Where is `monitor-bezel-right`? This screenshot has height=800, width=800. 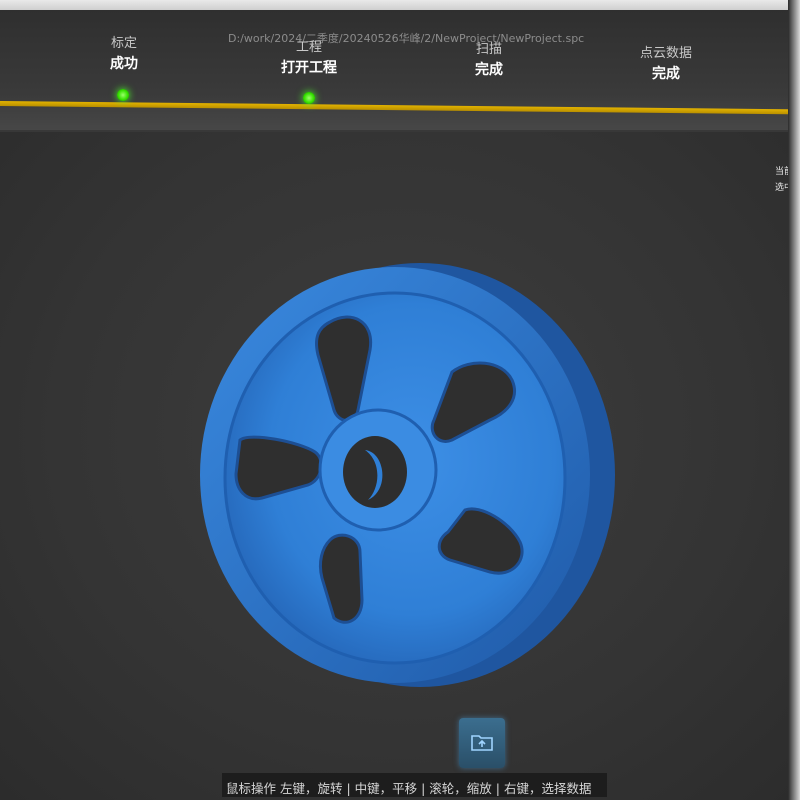
monitor-bezel-right is located at coordinates (794, 400).